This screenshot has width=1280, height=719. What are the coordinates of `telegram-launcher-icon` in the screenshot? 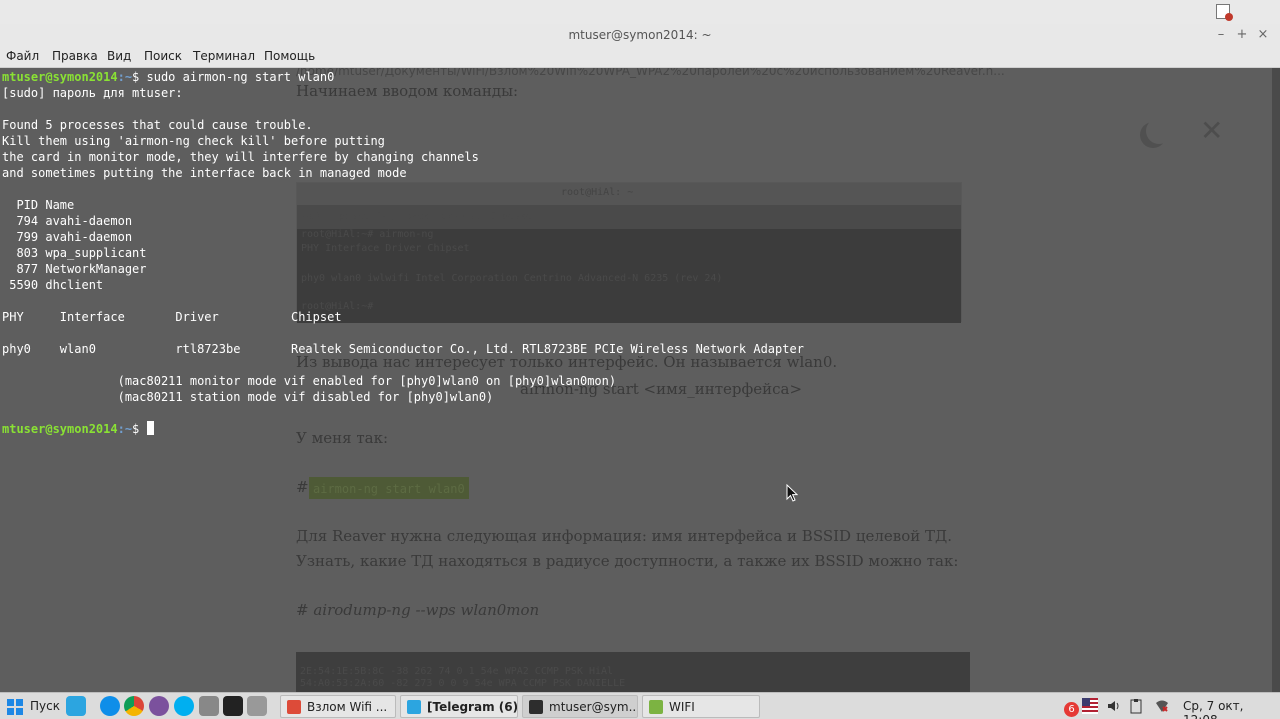 It's located at (76, 706).